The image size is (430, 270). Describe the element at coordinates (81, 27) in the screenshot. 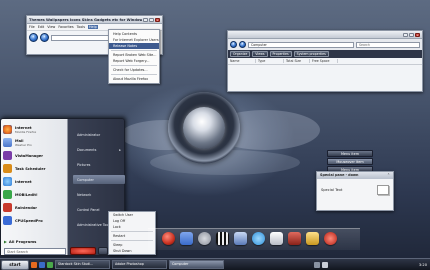

I see `menu-tools: Tools` at that location.